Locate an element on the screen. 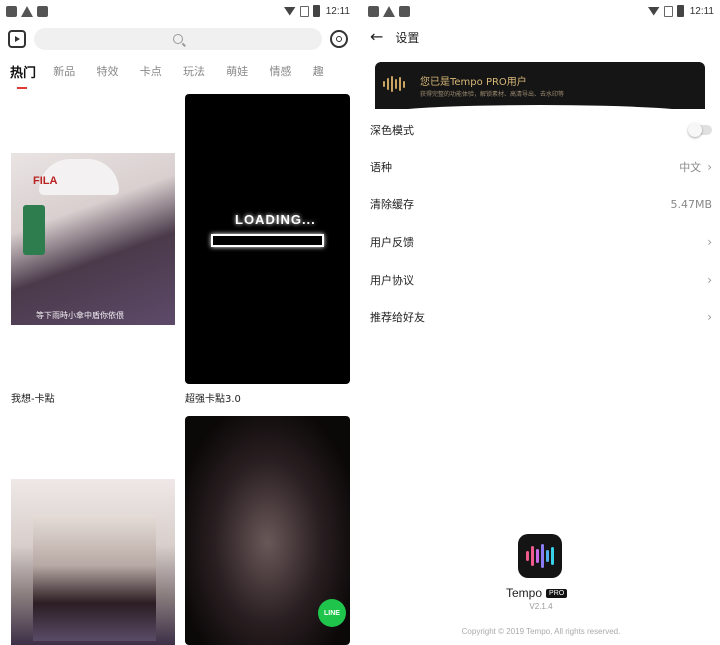 This screenshot has height=645, width=720. setting-label: 深色模式 is located at coordinates (392, 130).